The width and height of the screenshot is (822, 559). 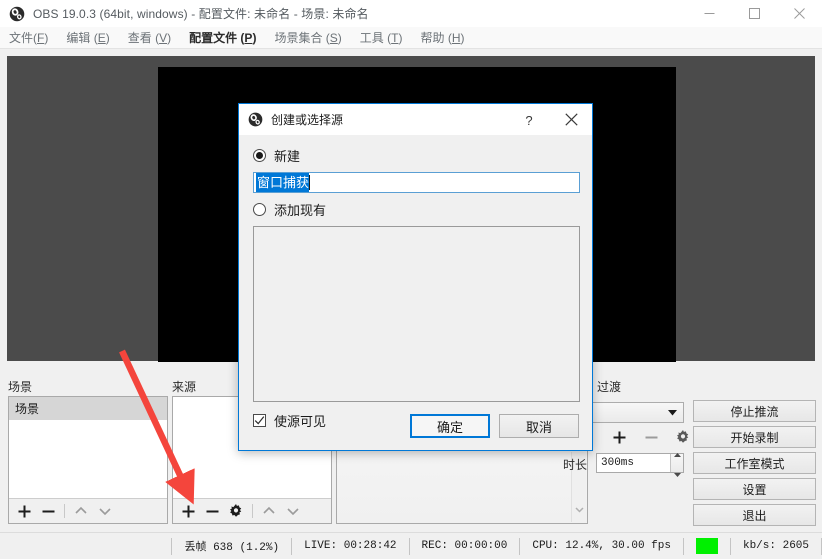 What do you see at coordinates (575, 465) in the screenshot?
I see `transition-duration-label: 时长` at bounding box center [575, 465].